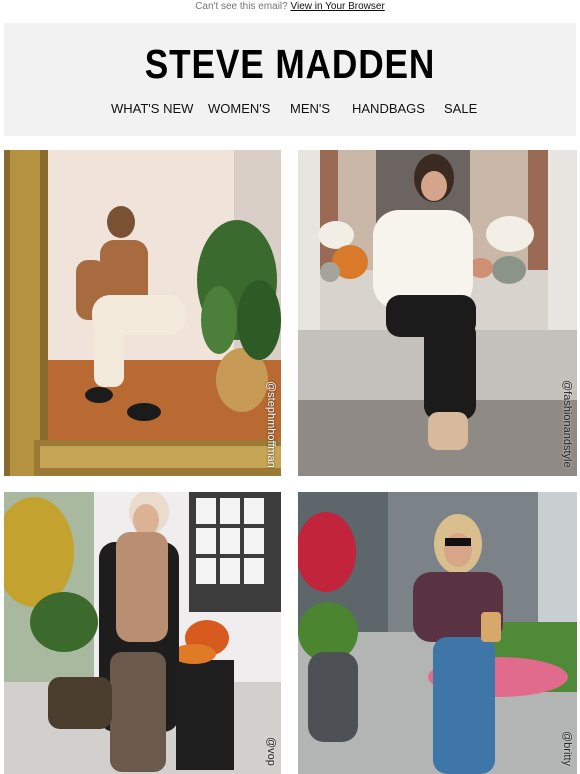  I want to click on nav-whats-new: WHAT'S NEW, so click(152, 109).